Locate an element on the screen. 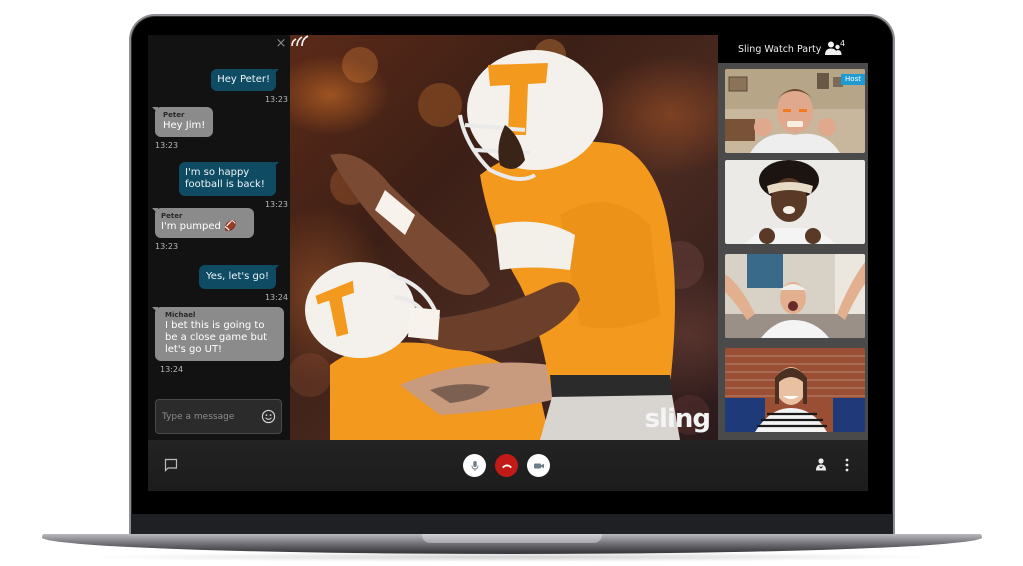  message-bubble: Peter I'm pumped 🏈 is located at coordinates (203, 223).